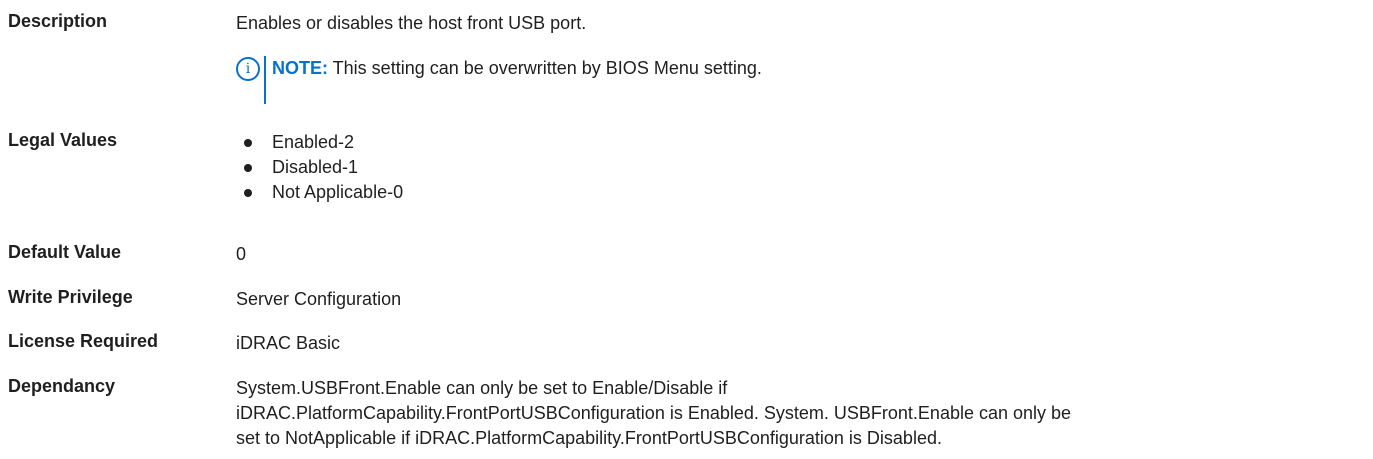  I want to click on list-item: Enabled-2, so click(323, 142).